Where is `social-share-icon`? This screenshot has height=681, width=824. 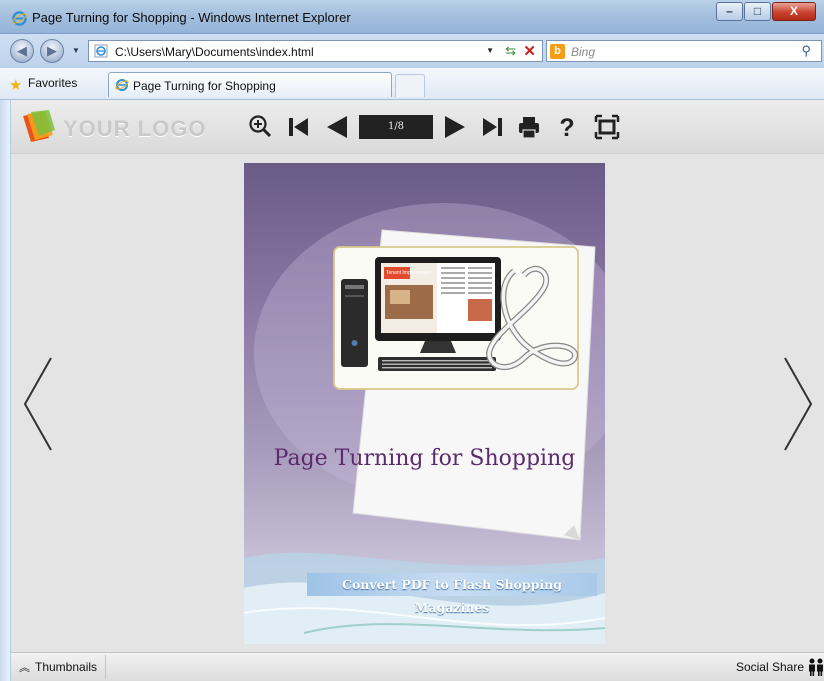
social-share-icon is located at coordinates (816, 667).